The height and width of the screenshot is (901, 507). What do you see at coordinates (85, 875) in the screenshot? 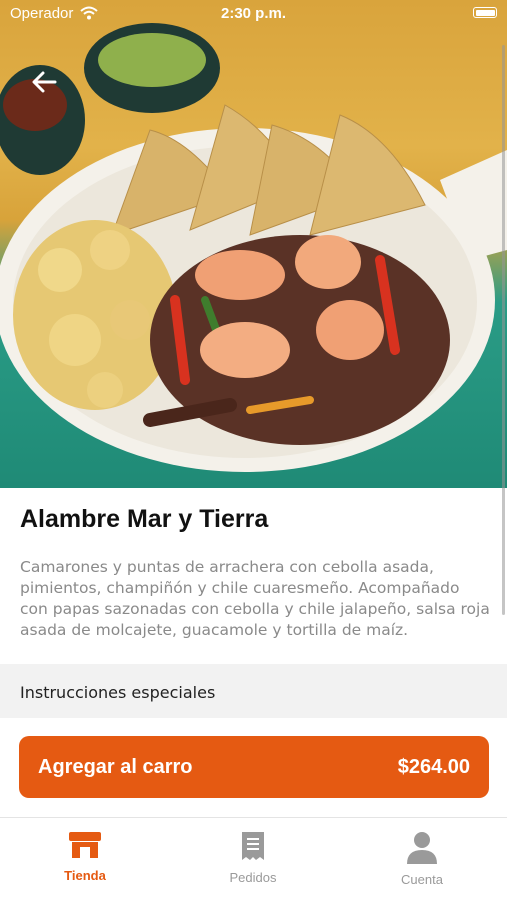
I see `tab-label-tienda: Tienda` at bounding box center [85, 875].